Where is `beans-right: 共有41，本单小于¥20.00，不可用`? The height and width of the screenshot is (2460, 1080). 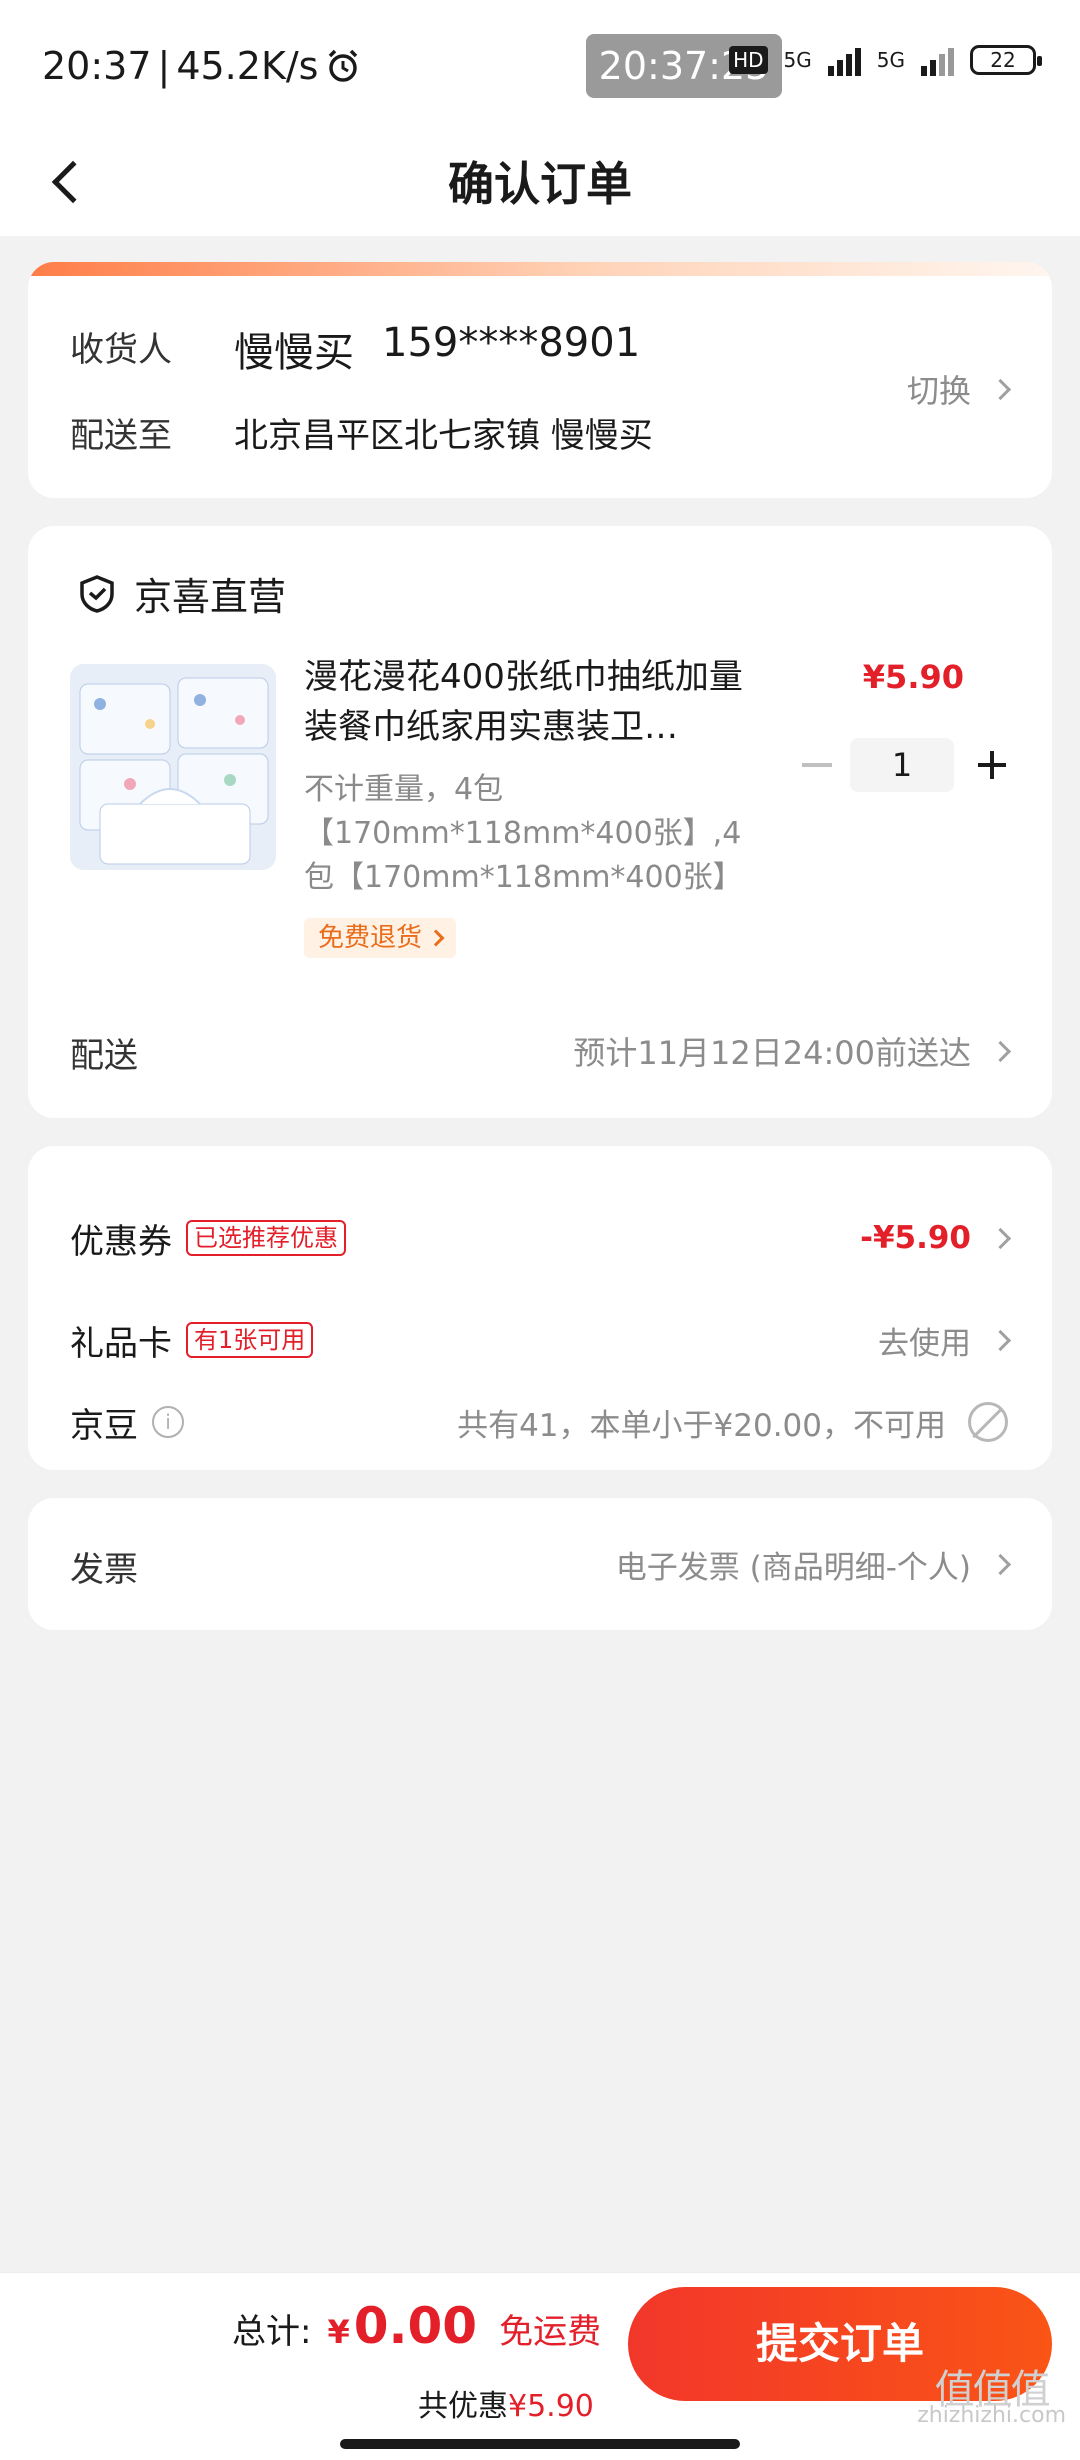 beans-right: 共有41，本单小于¥20.00，不可用 is located at coordinates (732, 1422).